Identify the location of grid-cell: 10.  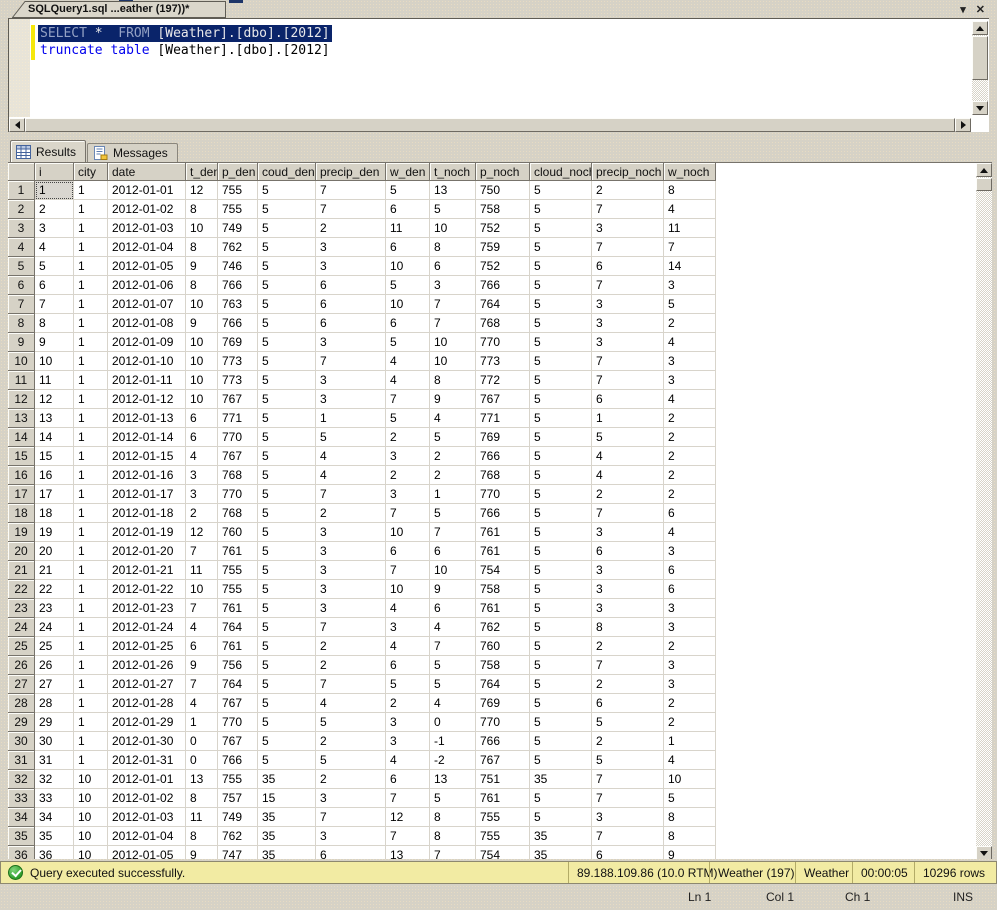
(202, 342).